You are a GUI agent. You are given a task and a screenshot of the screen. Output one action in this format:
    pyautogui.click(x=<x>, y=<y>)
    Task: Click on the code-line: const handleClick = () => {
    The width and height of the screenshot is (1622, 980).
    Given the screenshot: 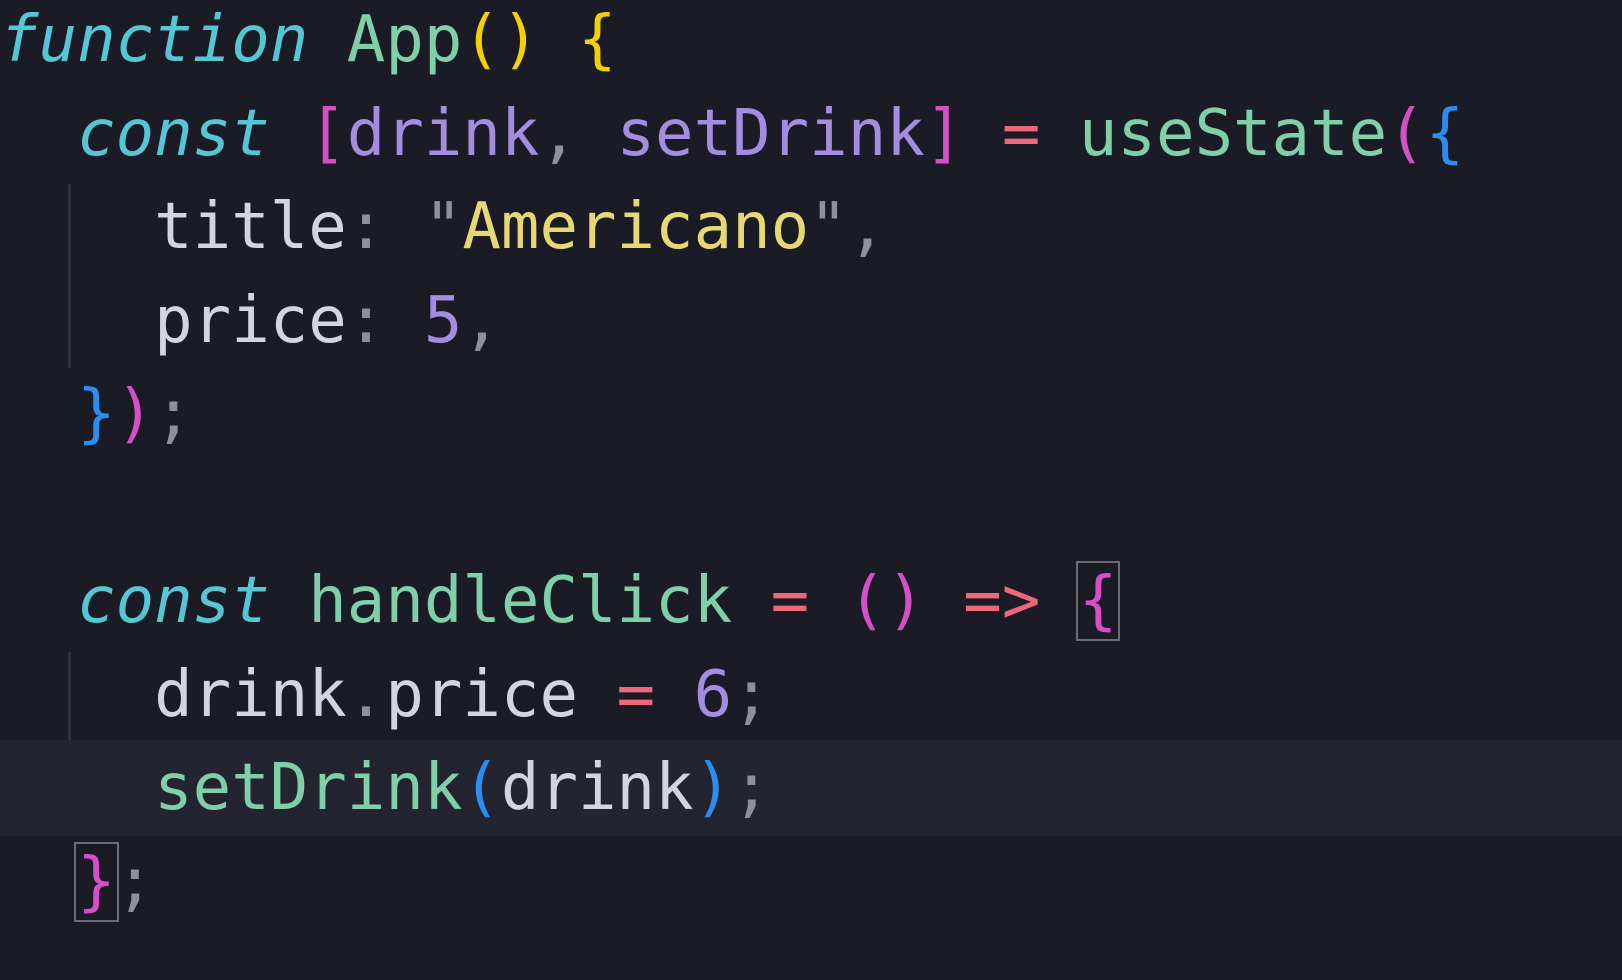 What is the action you would take?
    pyautogui.click(x=811, y=601)
    